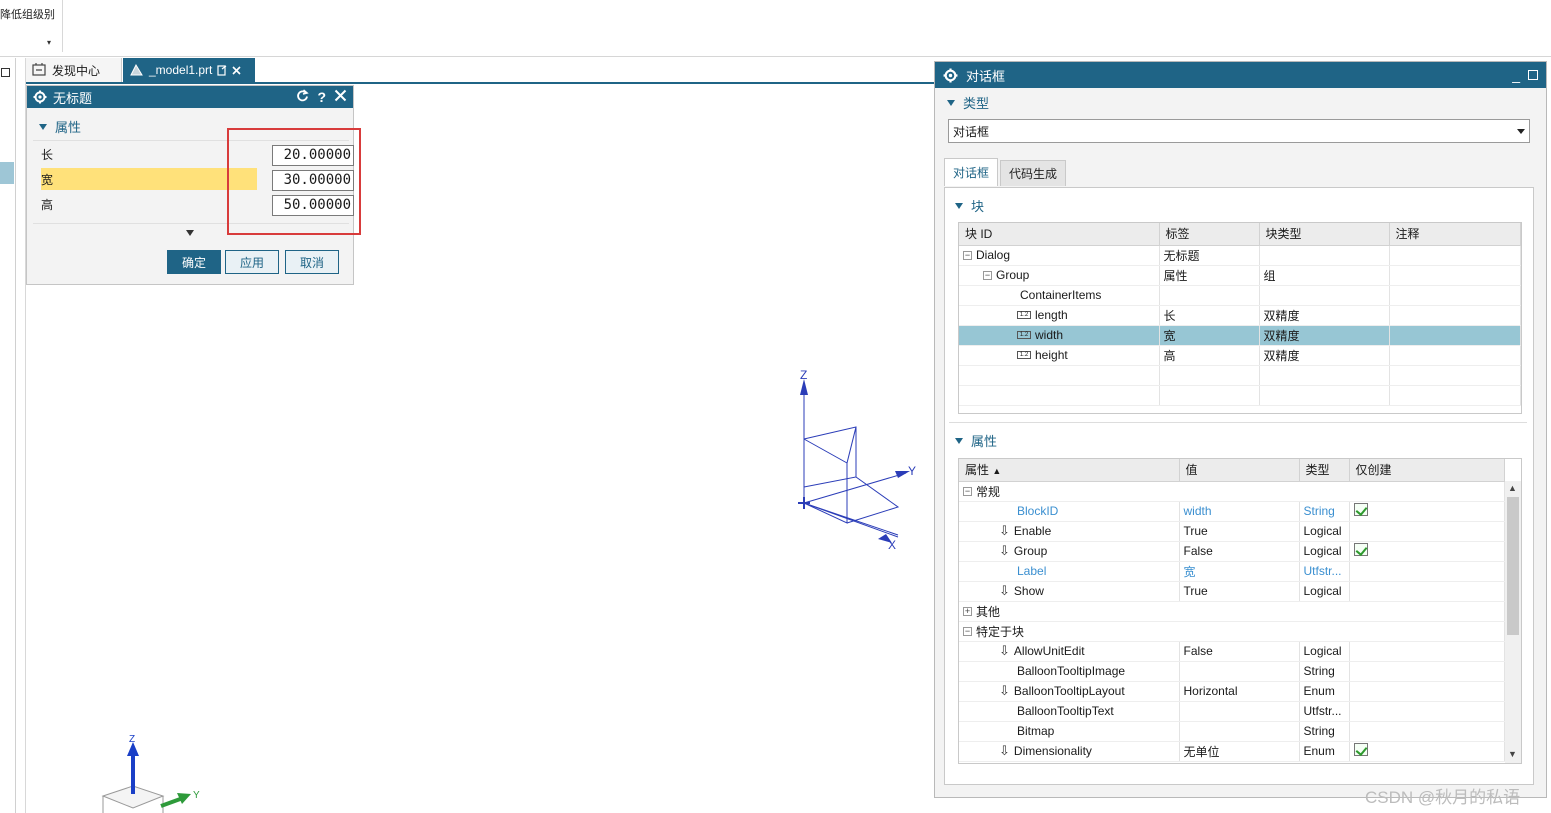 This screenshot has height=813, width=1551. I want to click on property-value: 宽, so click(1239, 571).